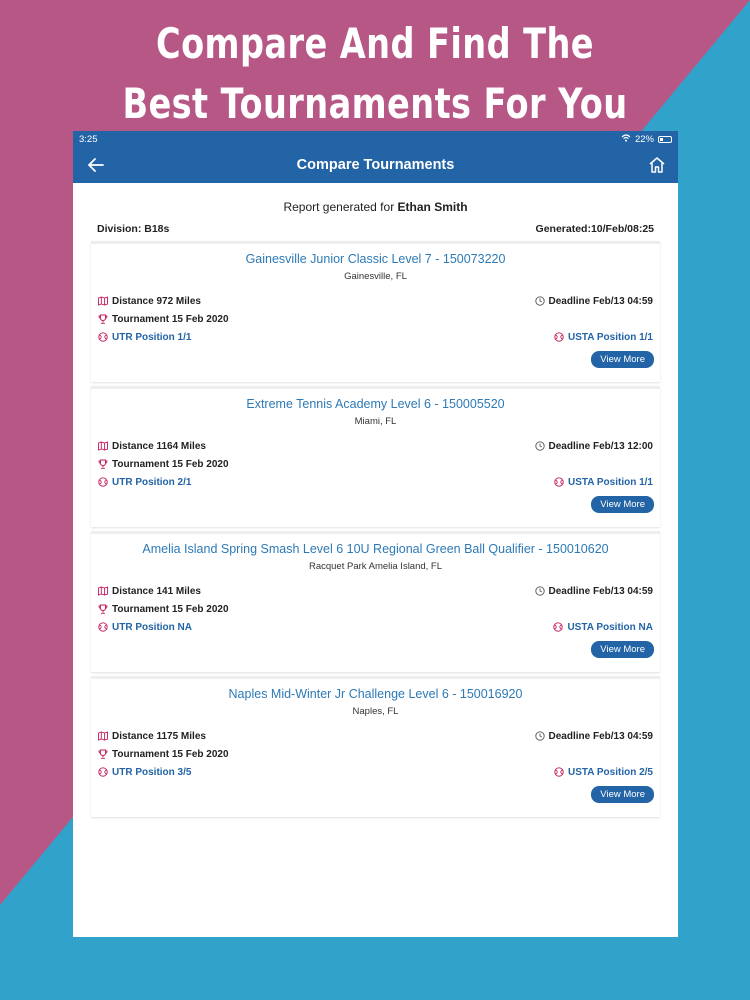 This screenshot has height=1000, width=750. I want to click on back-arrow-icon, so click(96, 165).